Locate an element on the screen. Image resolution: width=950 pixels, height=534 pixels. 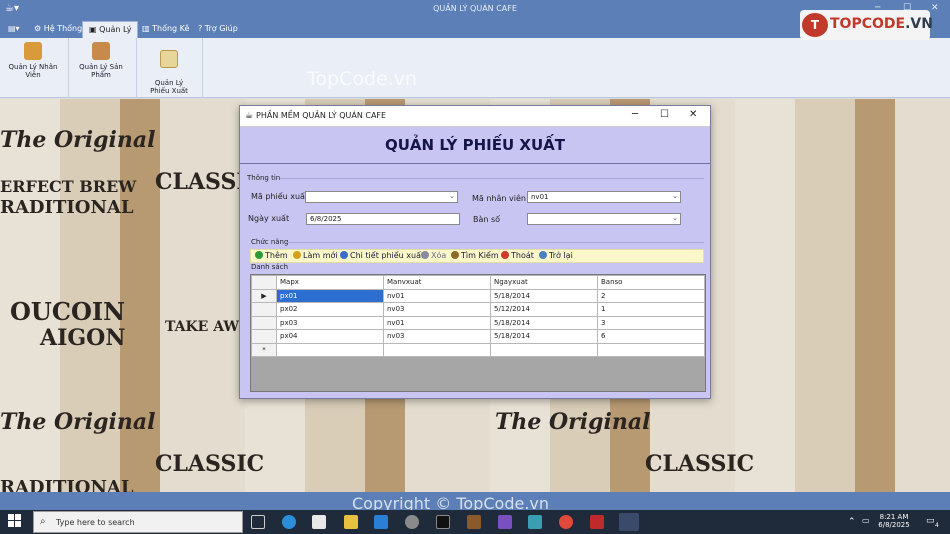
column-header: Manvxuat is located at coordinates (437, 282).